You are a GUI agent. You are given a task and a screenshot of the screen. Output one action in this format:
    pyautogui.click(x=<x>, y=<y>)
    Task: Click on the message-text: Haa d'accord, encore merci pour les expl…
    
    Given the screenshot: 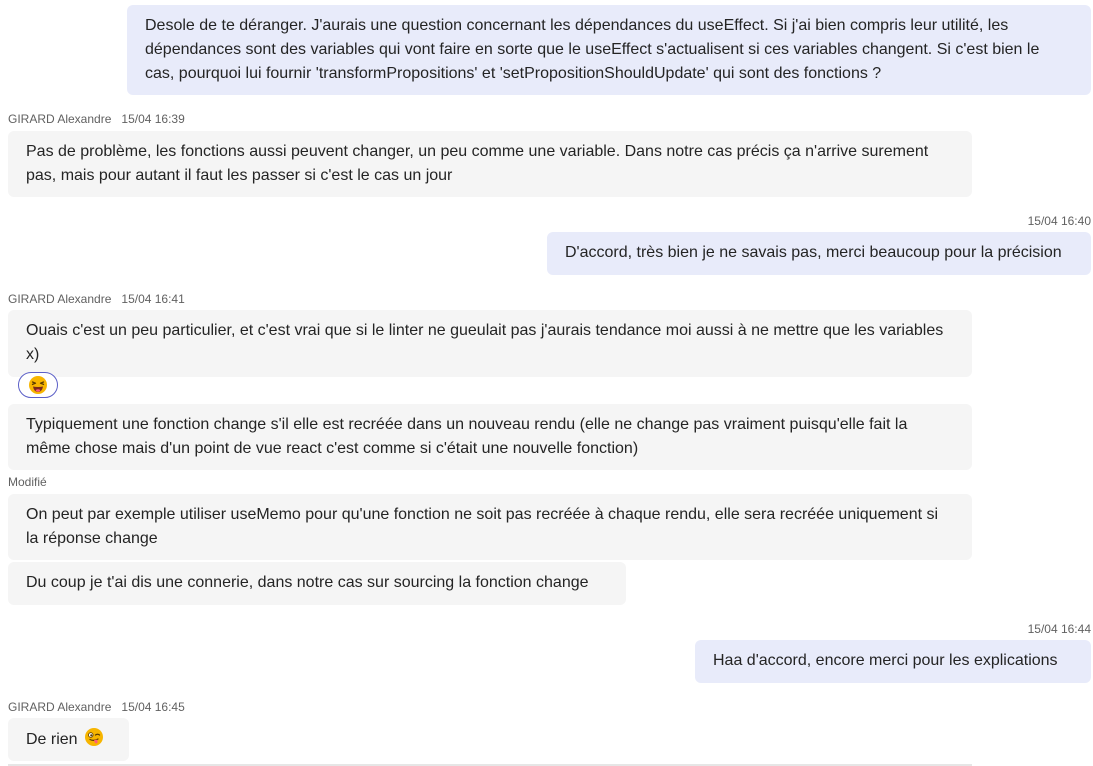 What is the action you would take?
    pyautogui.click(x=885, y=660)
    